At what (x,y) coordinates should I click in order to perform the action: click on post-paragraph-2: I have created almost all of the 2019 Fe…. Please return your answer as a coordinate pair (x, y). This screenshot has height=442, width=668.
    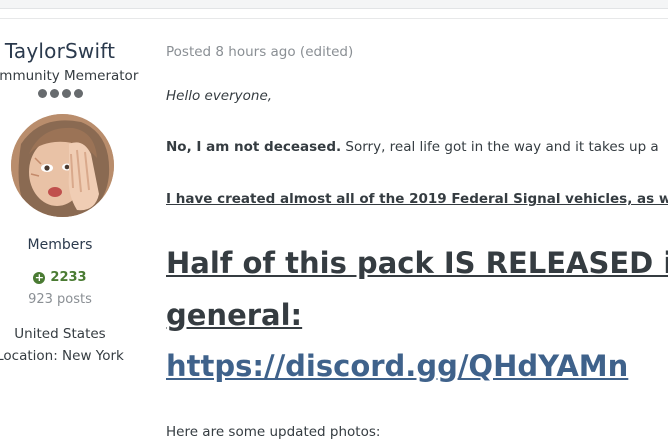
    Looking at the image, I should click on (417, 199).